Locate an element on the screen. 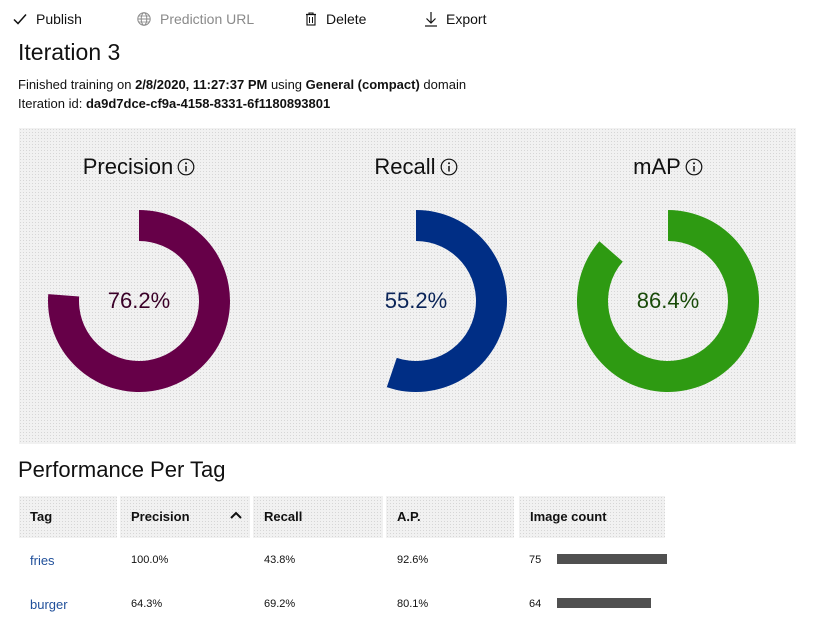 This screenshot has width=814, height=628. domain-name: General (compact) is located at coordinates (362, 84).